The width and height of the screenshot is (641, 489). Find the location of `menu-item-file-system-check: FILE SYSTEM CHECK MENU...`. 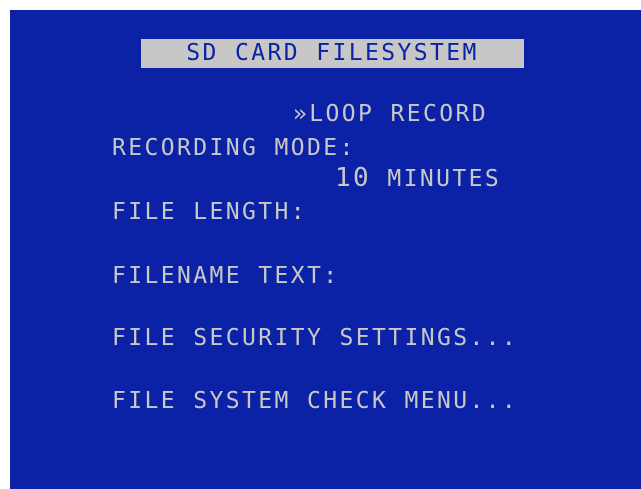

menu-item-file-system-check: FILE SYSTEM CHECK MENU... is located at coordinates (282, 382).